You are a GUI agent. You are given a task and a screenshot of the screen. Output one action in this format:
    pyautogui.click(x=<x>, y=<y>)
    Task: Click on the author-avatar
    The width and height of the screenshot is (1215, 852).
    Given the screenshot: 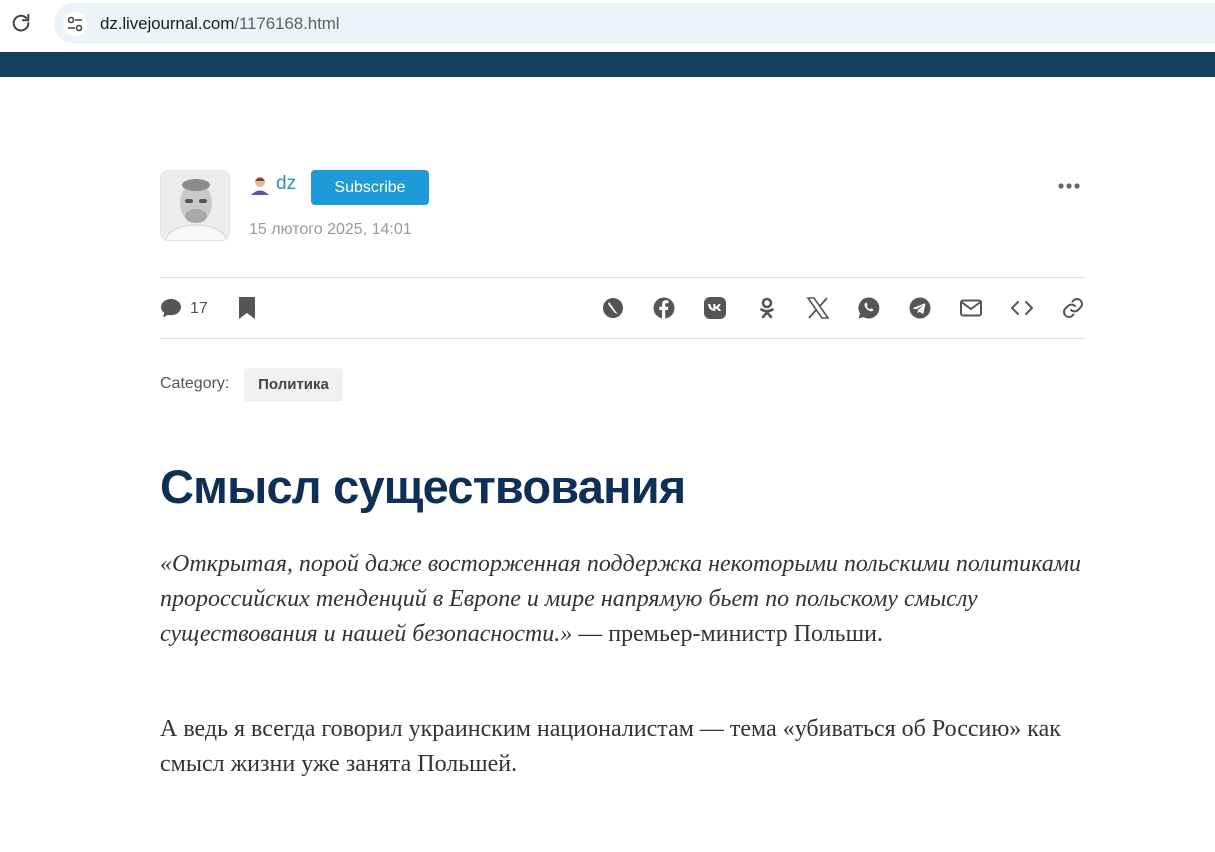 What is the action you would take?
    pyautogui.click(x=195, y=205)
    